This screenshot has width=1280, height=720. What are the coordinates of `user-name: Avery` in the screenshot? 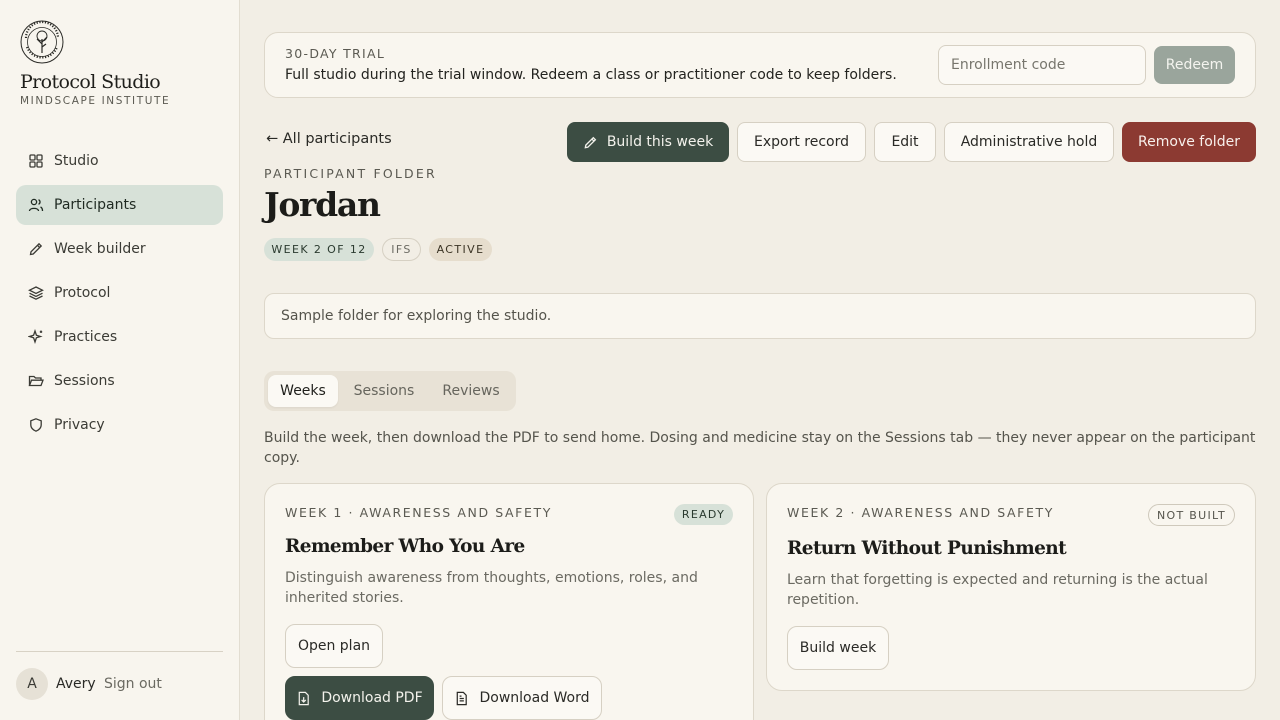 It's located at (76, 684).